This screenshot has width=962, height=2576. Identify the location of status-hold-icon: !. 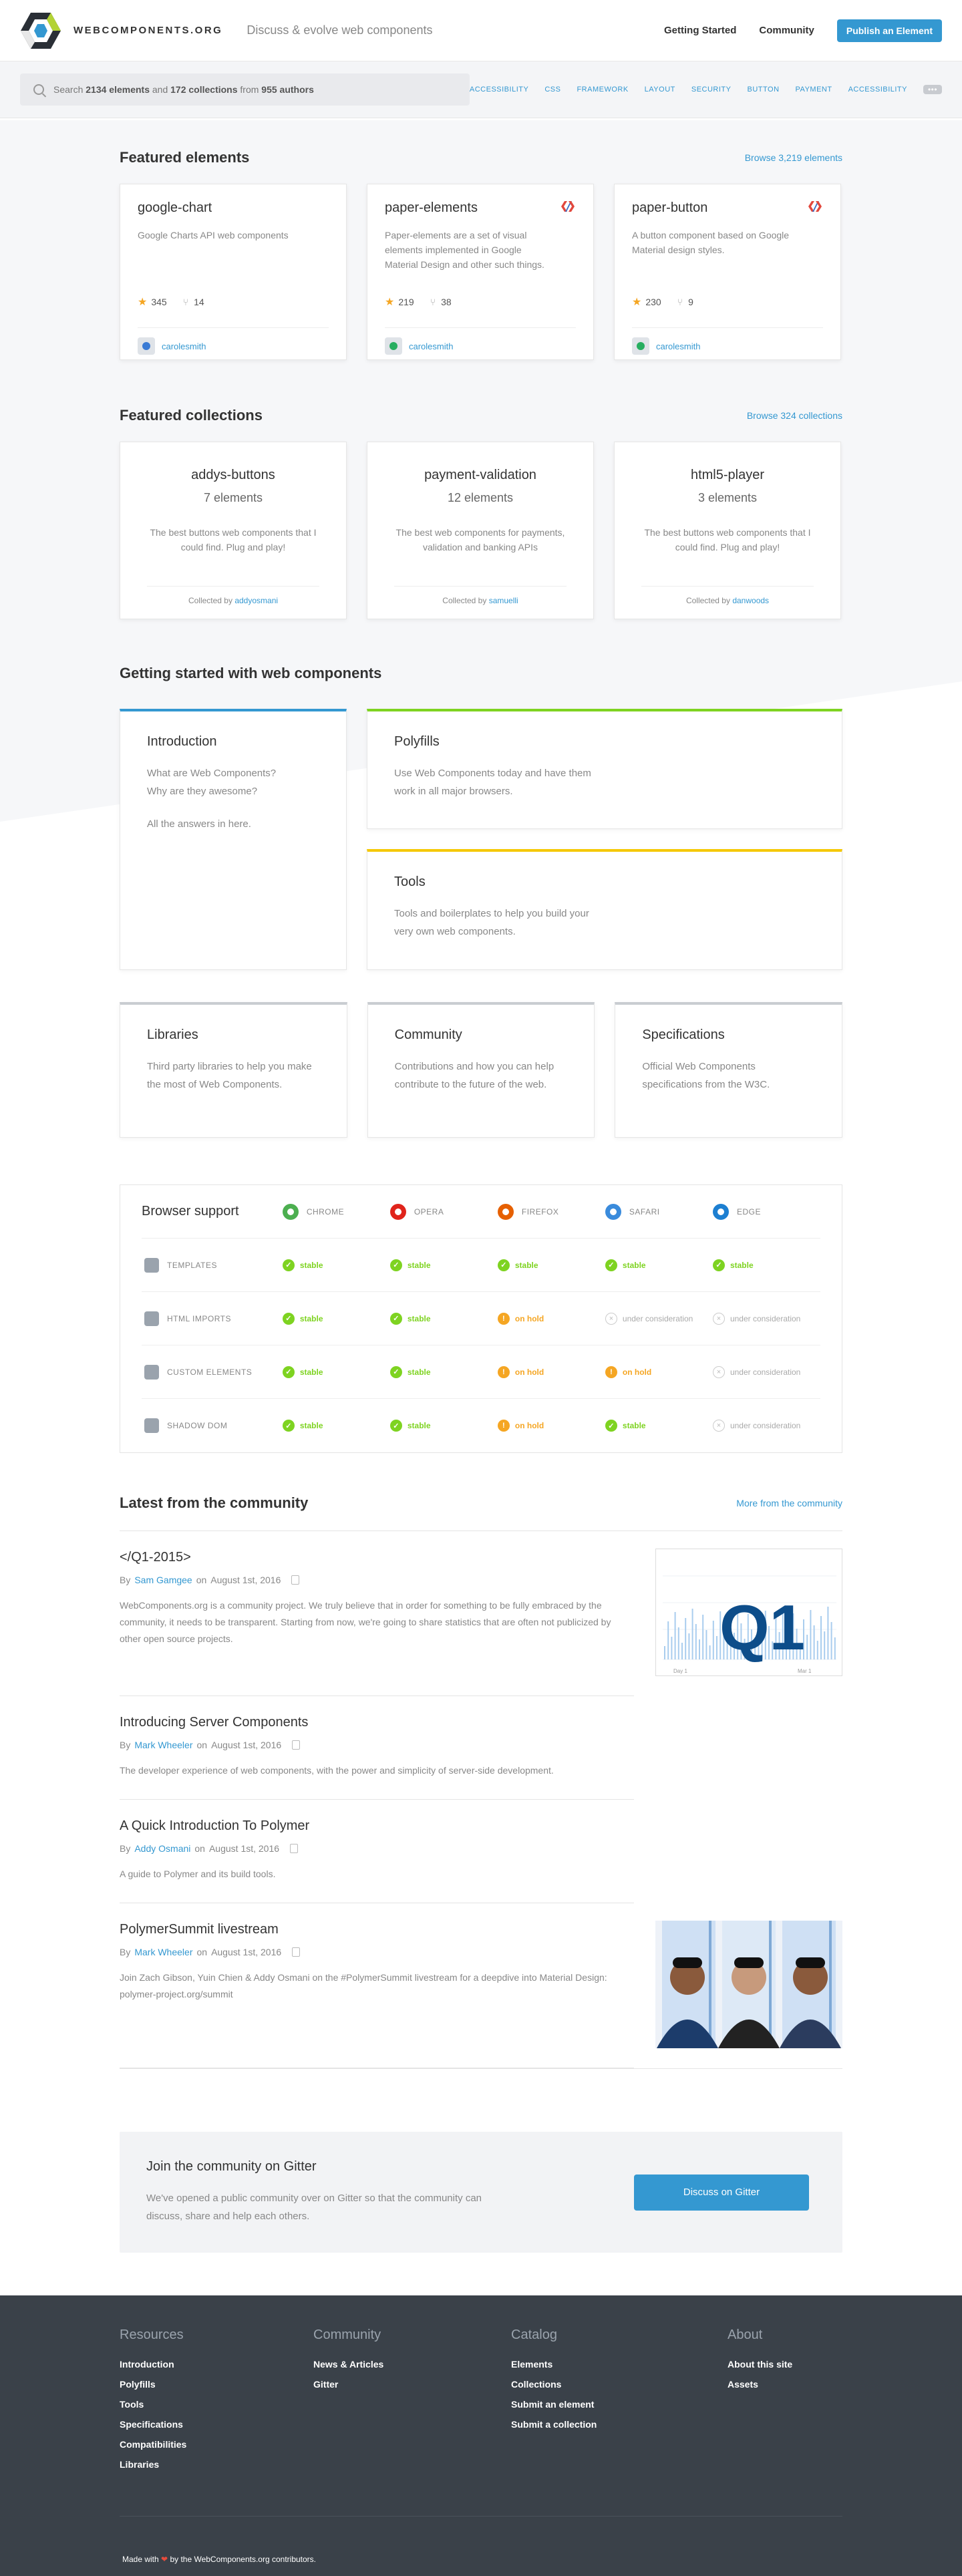
(503, 1371).